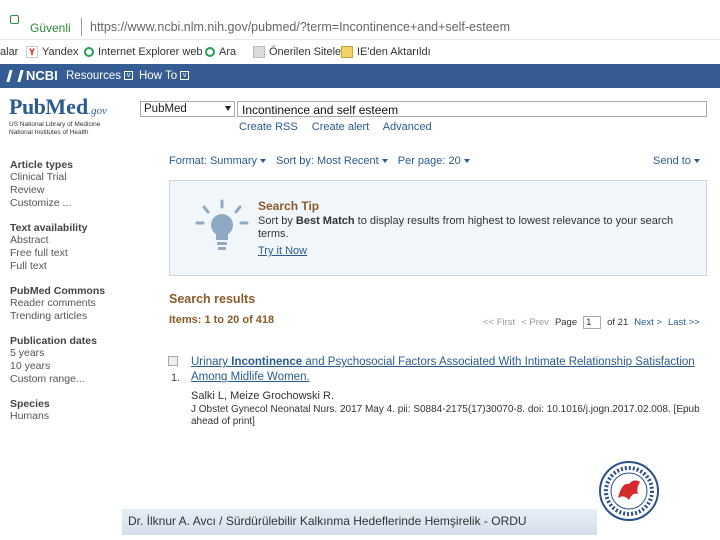 The width and height of the screenshot is (720, 540). Describe the element at coordinates (228, 52) in the screenshot. I see `bookmark-label: Ara` at that location.